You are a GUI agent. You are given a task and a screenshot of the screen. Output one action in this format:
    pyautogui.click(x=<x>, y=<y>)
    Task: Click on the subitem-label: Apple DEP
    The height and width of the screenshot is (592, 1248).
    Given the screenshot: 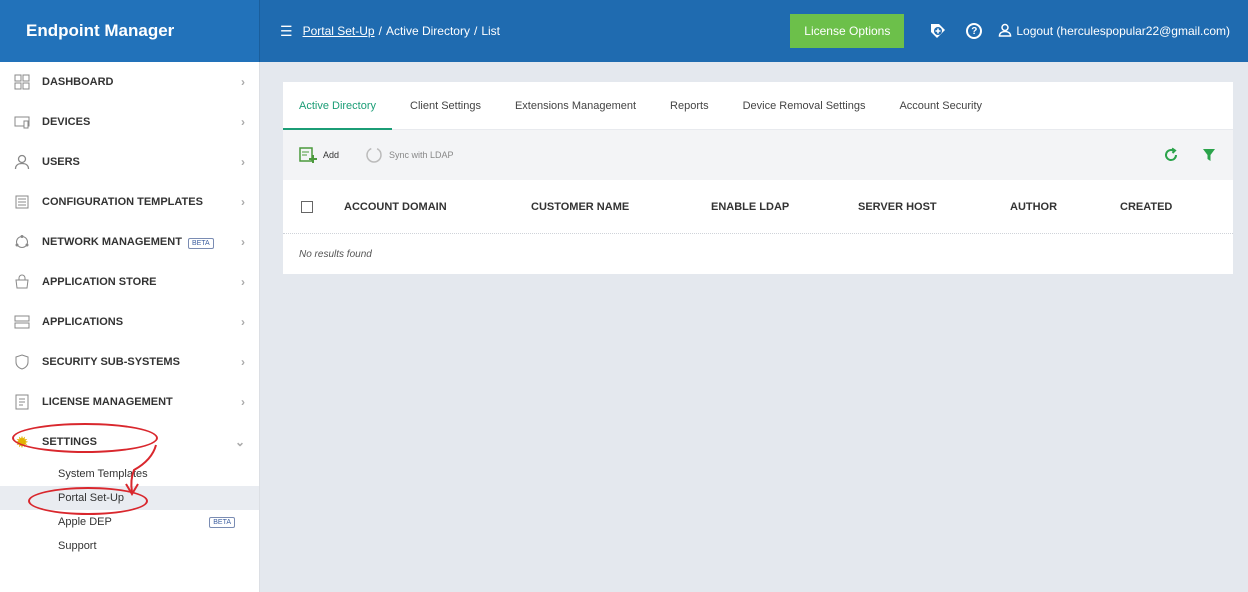 What is the action you would take?
    pyautogui.click(x=85, y=522)
    